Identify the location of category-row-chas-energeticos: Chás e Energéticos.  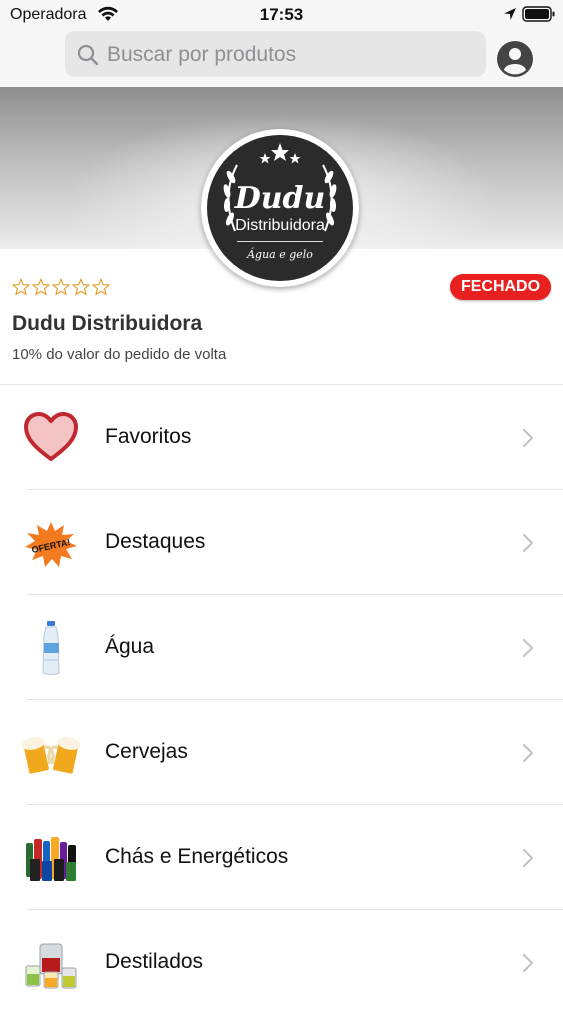
(281, 857).